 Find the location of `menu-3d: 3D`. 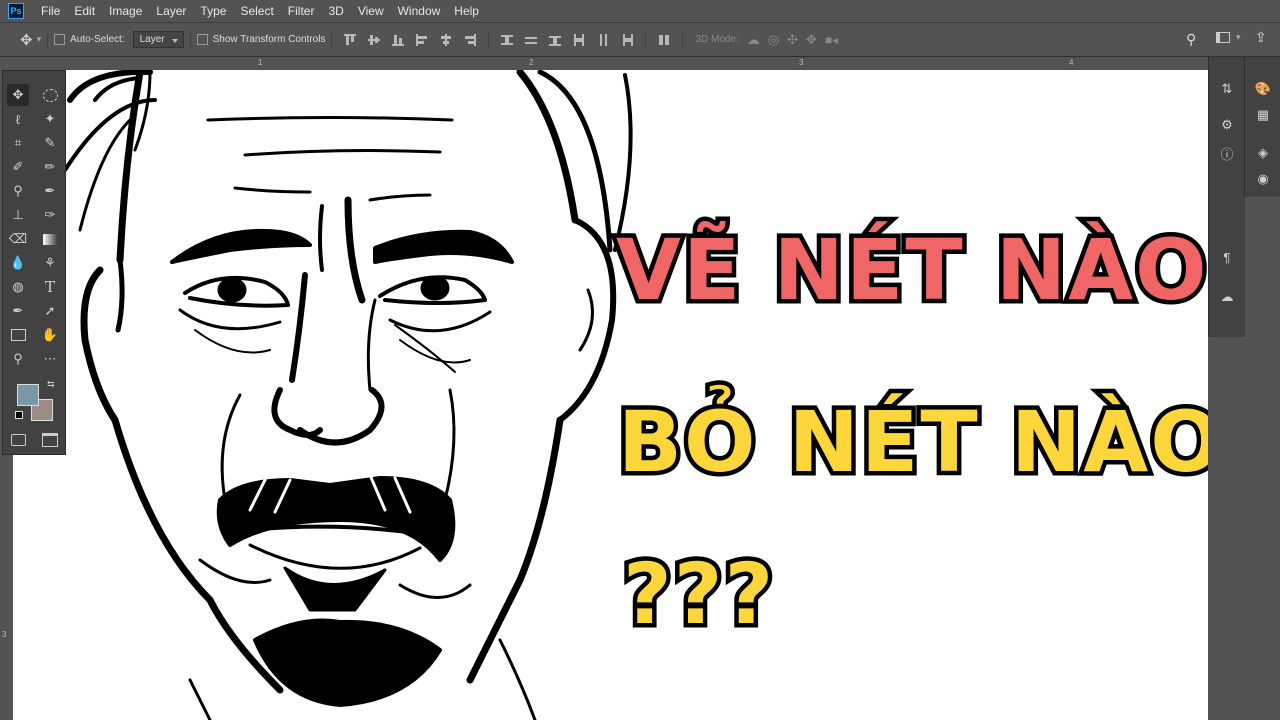

menu-3d: 3D is located at coordinates (335, 11).